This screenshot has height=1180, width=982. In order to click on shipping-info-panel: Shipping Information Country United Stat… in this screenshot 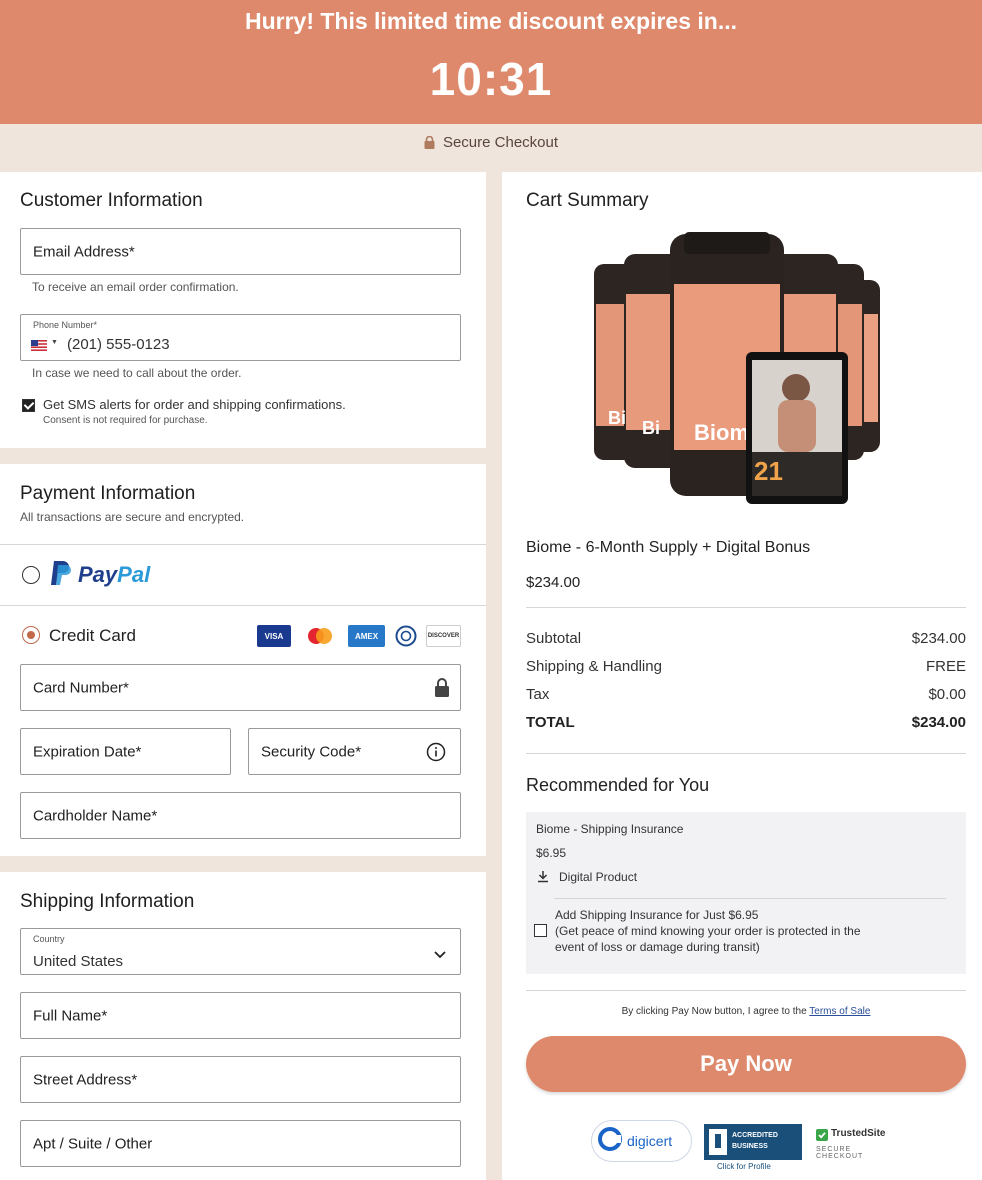, I will do `click(243, 1026)`.